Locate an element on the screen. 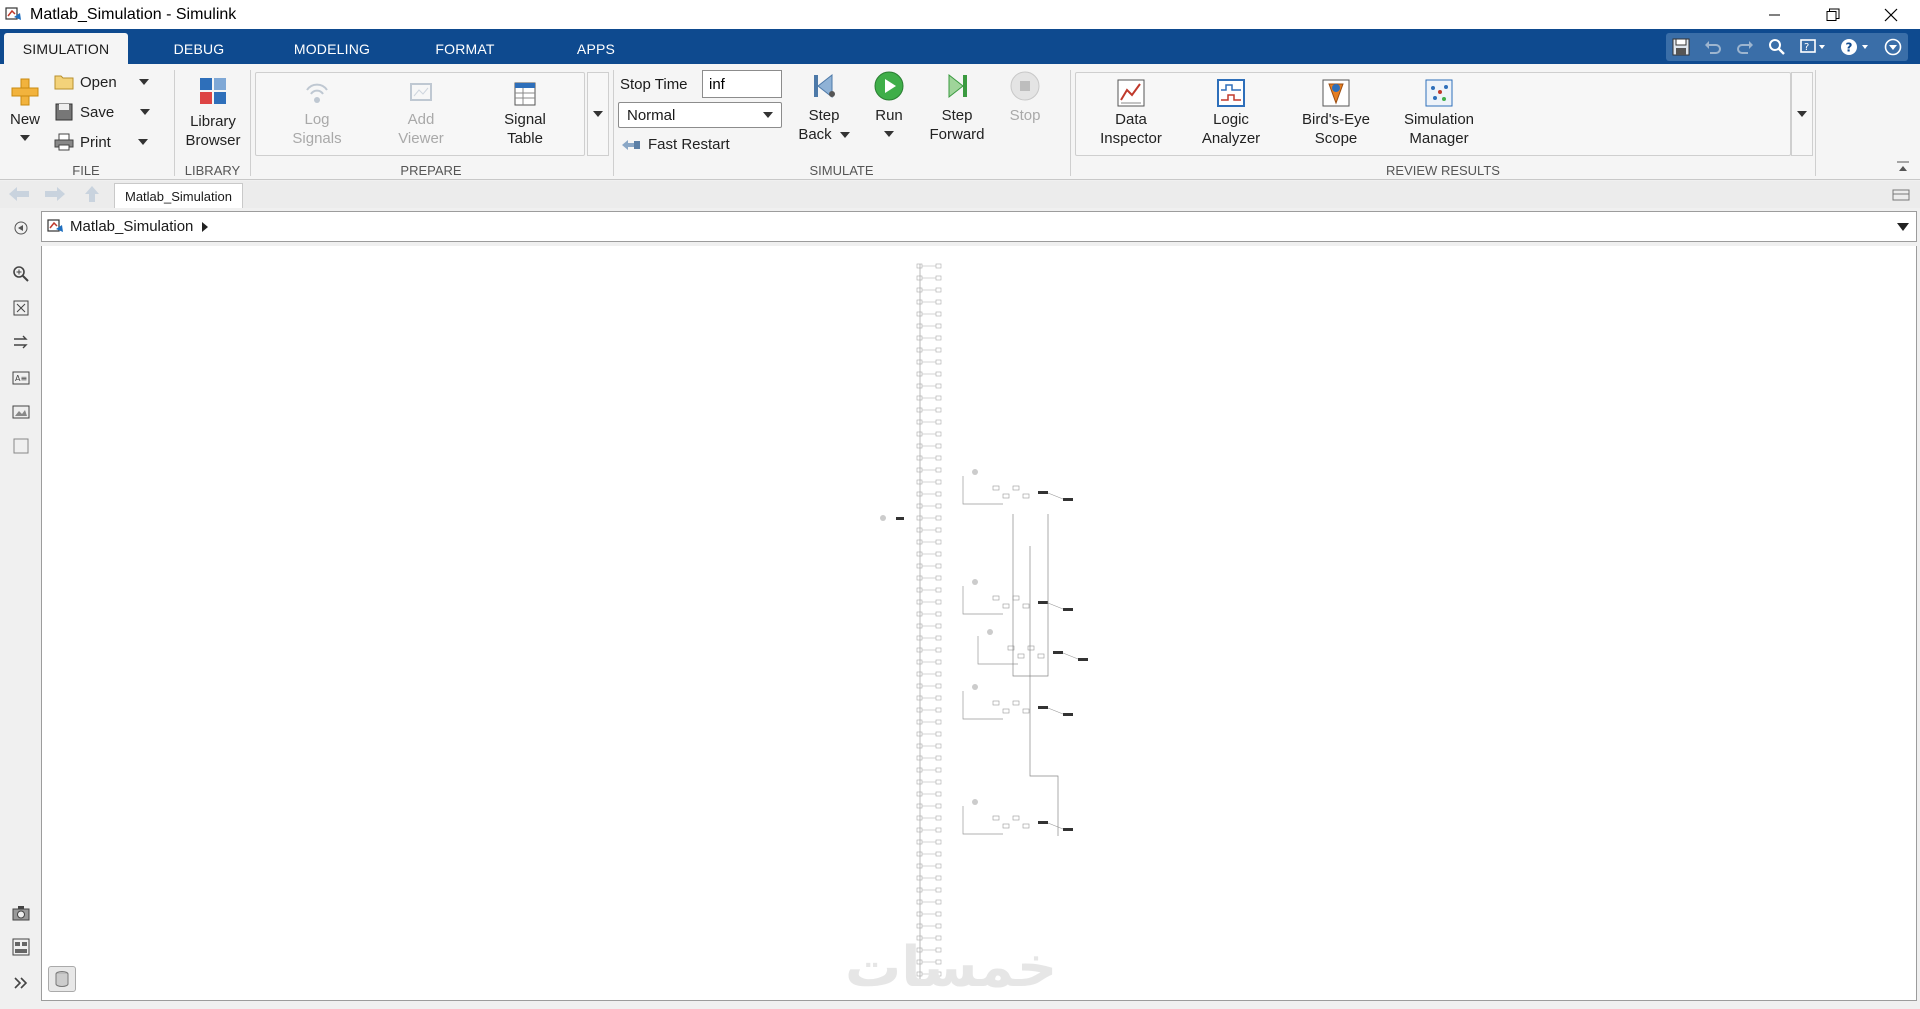 The width and height of the screenshot is (1920, 1009). step-back-button: Step Back is located at coordinates (824, 107).